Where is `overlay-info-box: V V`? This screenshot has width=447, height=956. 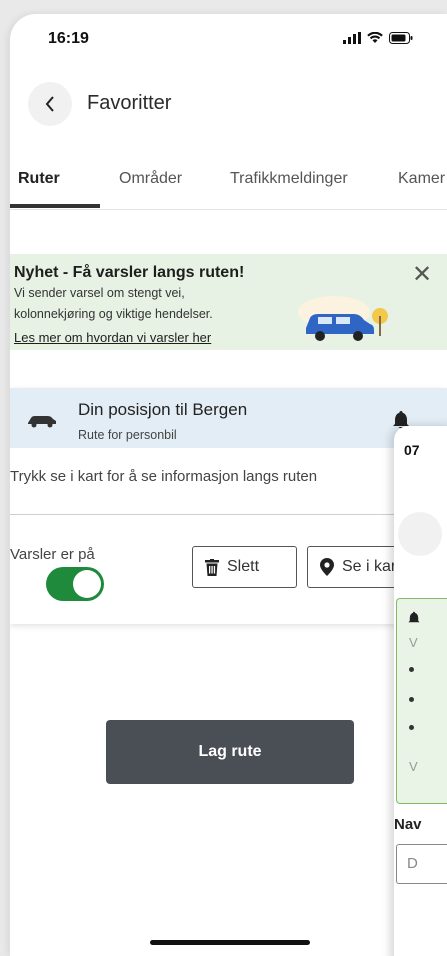
overlay-info-box: V V is located at coordinates (421, 701).